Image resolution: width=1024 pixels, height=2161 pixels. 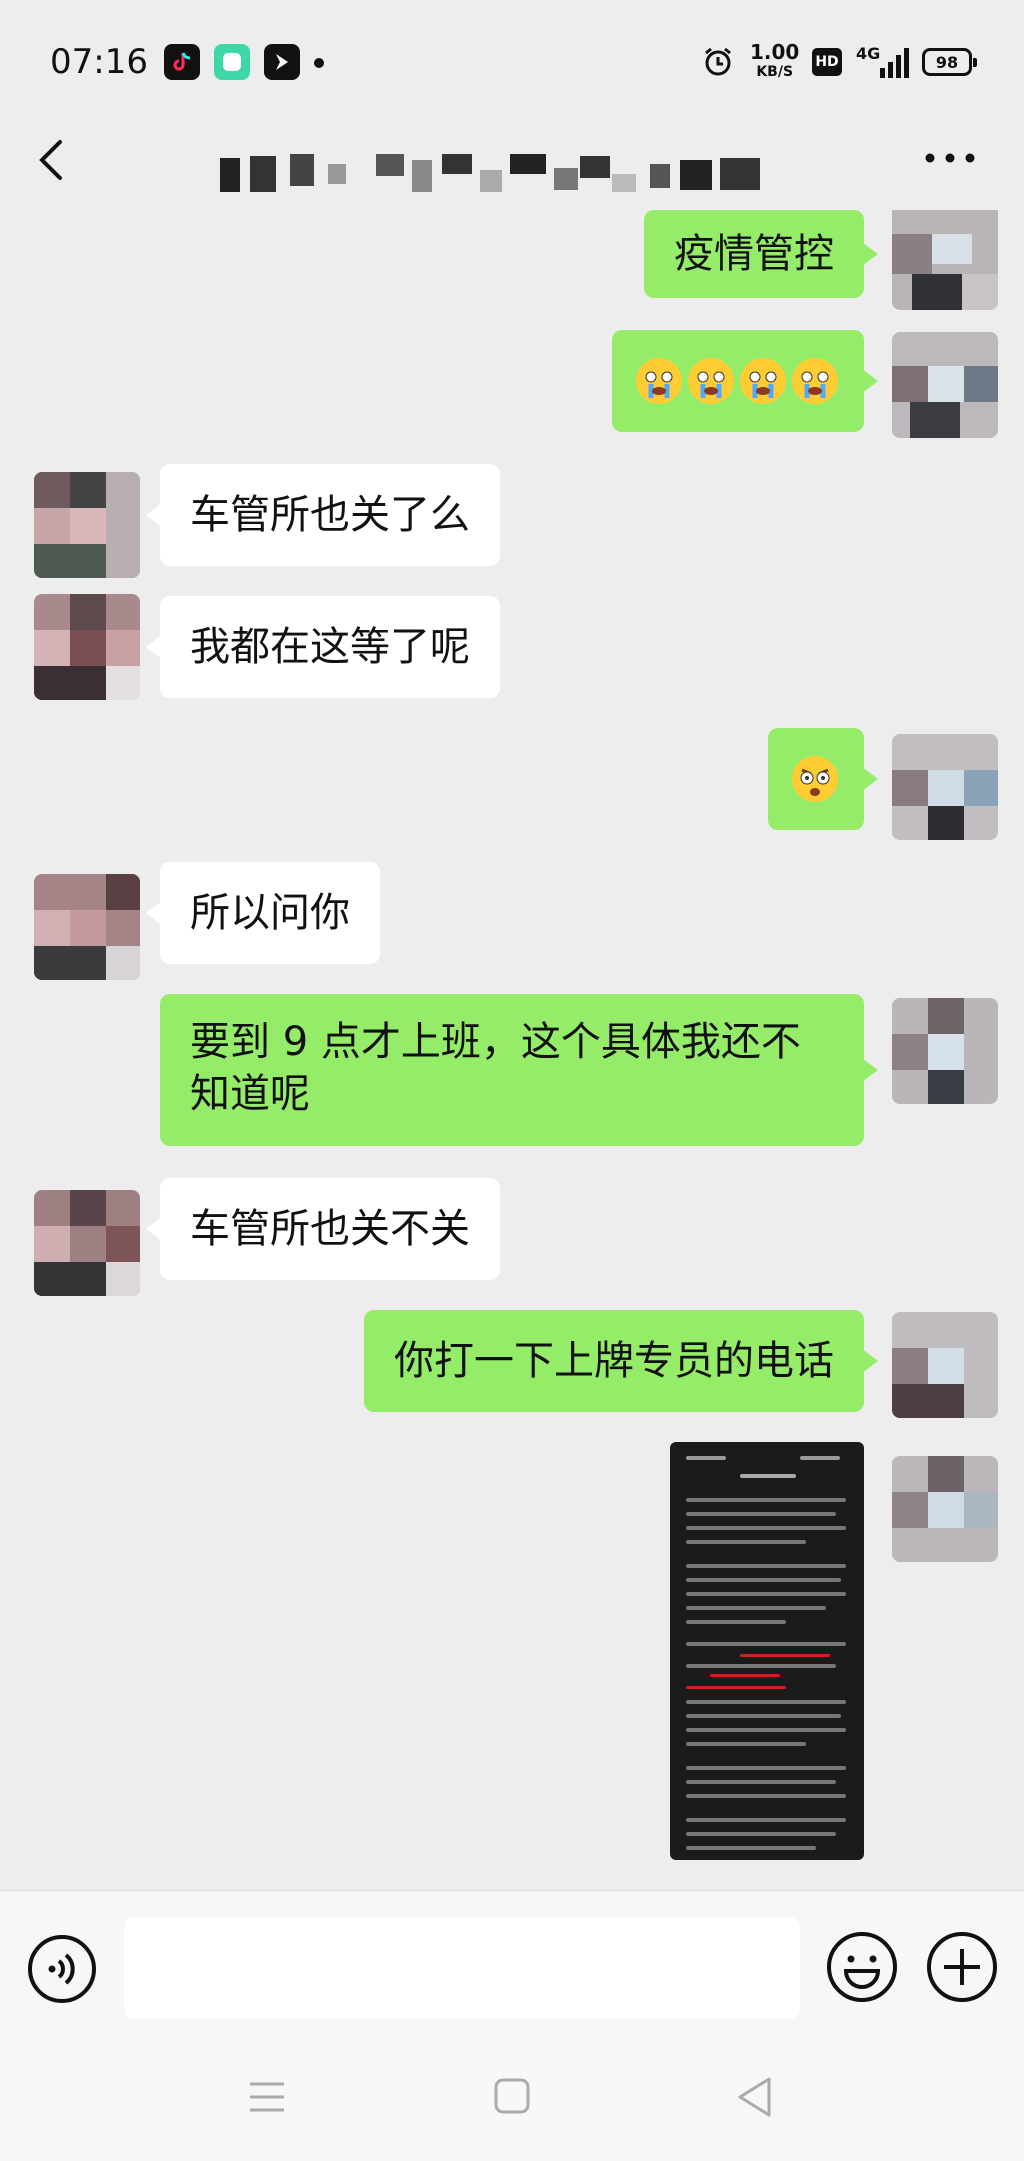 I want to click on message-text-line: 要到 9 点才上班，这个具体我还不, so click(x=495, y=1042).